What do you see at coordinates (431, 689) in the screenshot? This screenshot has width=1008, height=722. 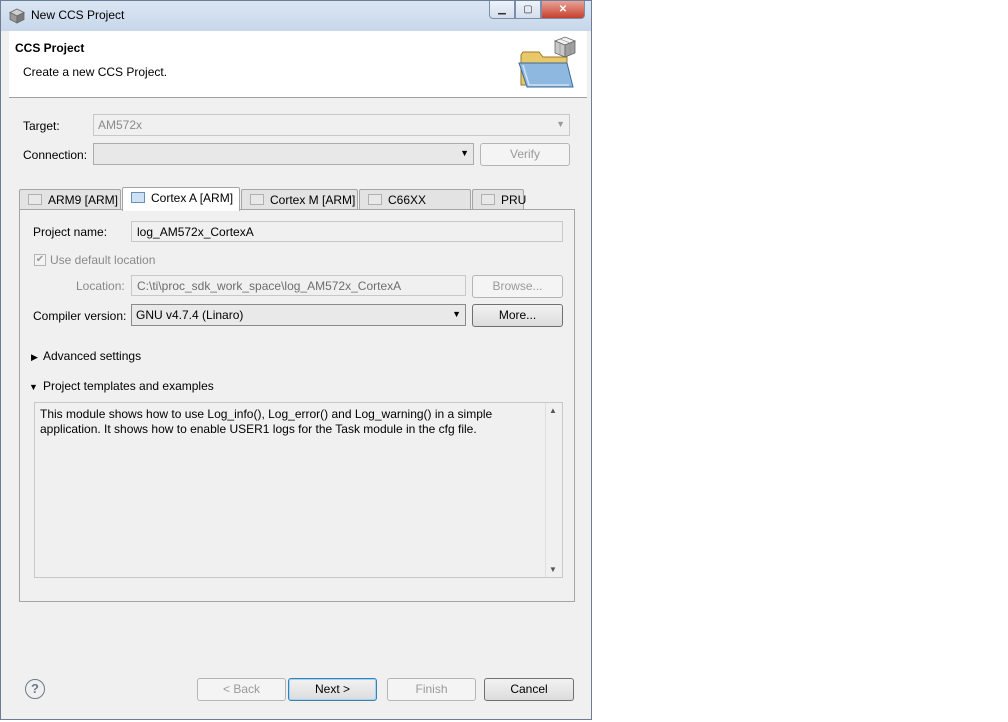 I see `finish-button: Finish` at bounding box center [431, 689].